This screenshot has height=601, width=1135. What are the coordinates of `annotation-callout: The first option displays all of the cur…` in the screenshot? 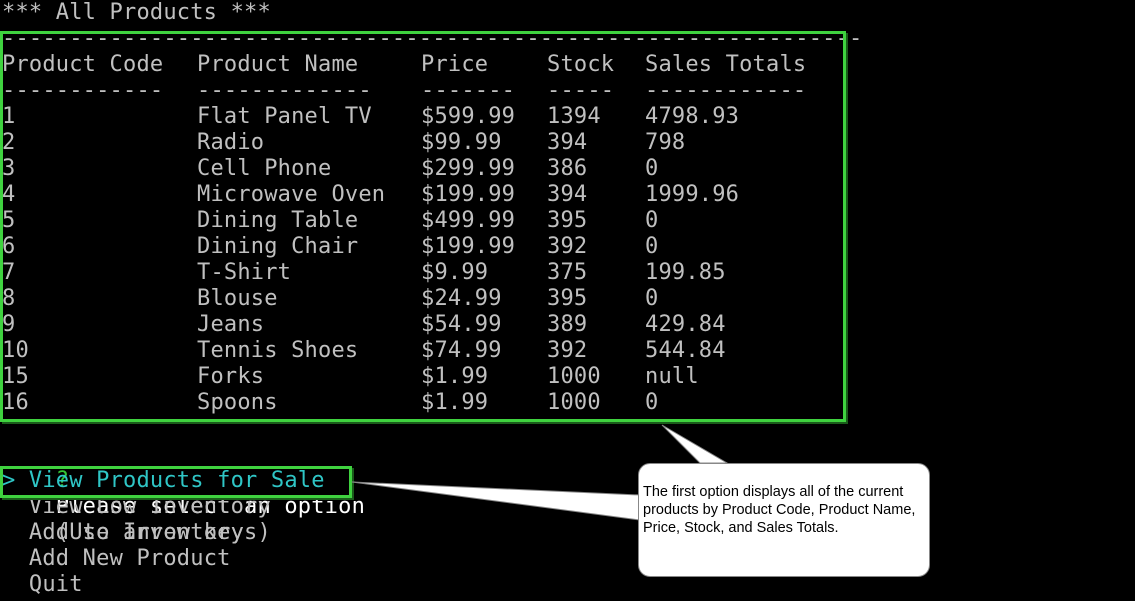 It's located at (784, 520).